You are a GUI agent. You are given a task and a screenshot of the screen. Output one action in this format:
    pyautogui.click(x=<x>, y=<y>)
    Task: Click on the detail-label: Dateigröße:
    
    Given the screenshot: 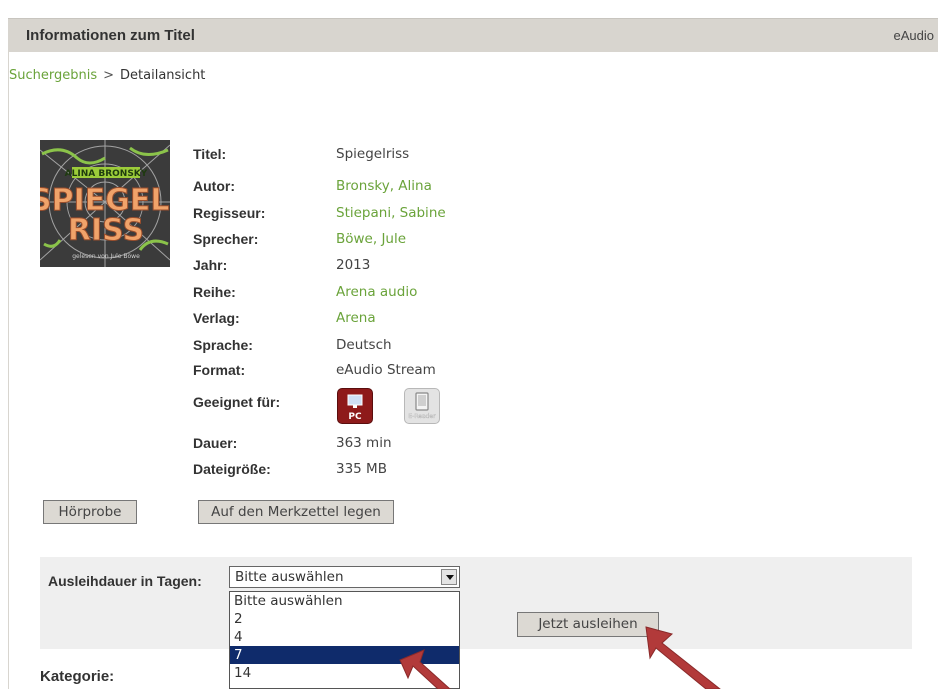 What is the action you would take?
    pyautogui.click(x=232, y=469)
    